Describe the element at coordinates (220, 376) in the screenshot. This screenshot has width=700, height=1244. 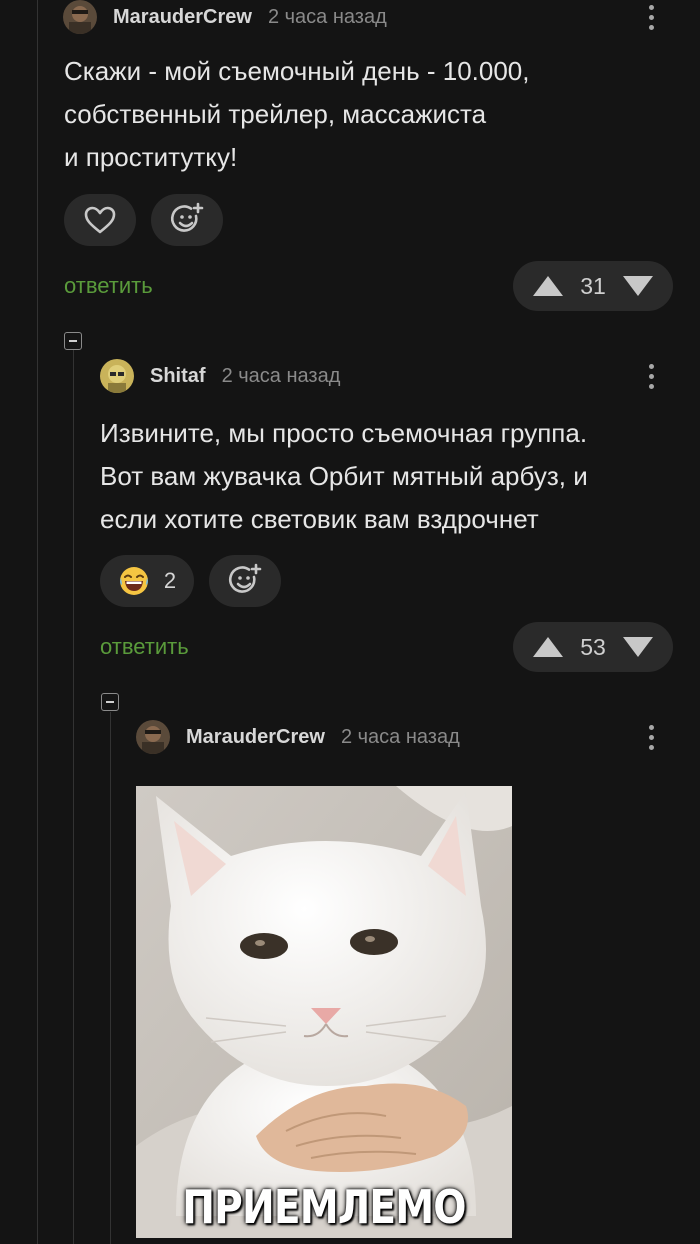
I see `comment-header: Shitaf 2 часа назад` at that location.